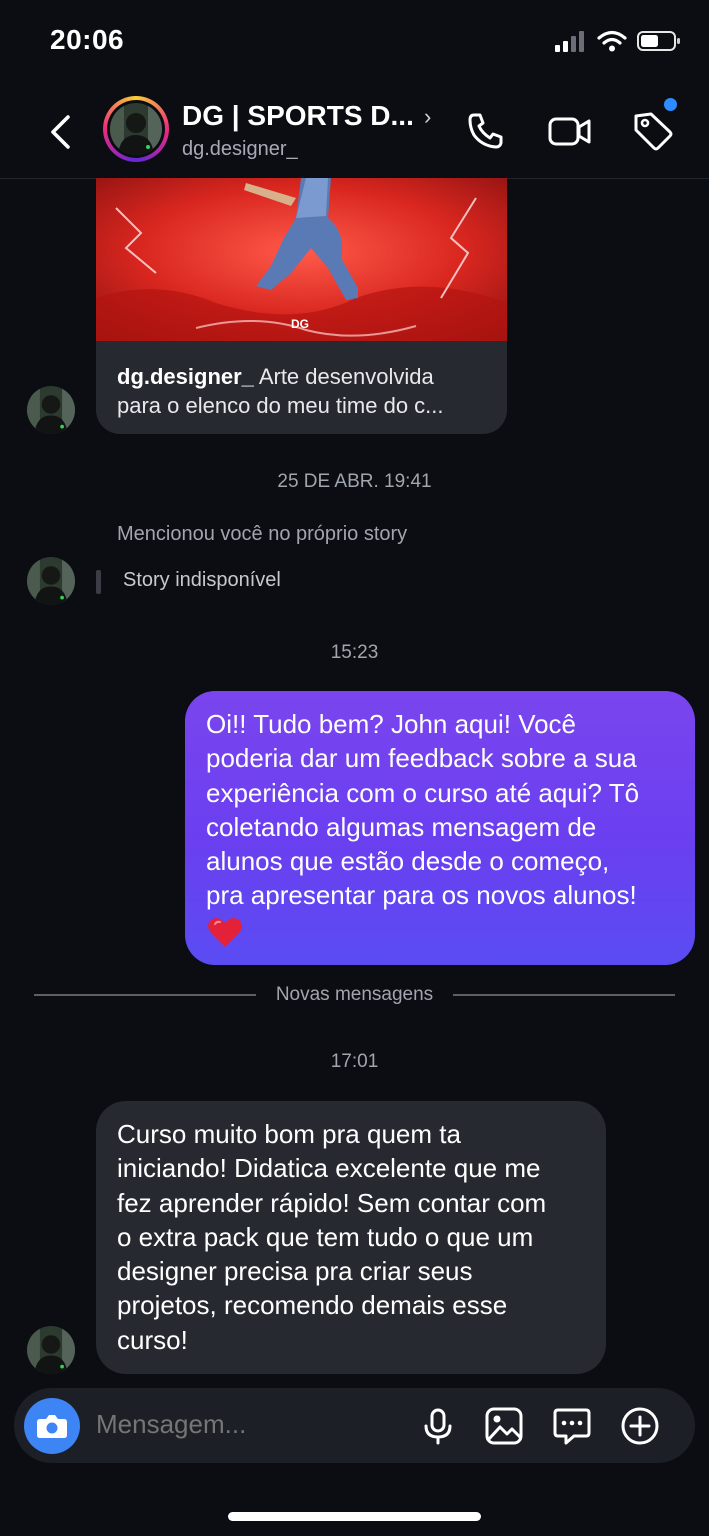 The height and width of the screenshot is (1536, 709). Describe the element at coordinates (421, 895) in the screenshot. I see `message-line: pra apresentar para os novos alunos!` at that location.